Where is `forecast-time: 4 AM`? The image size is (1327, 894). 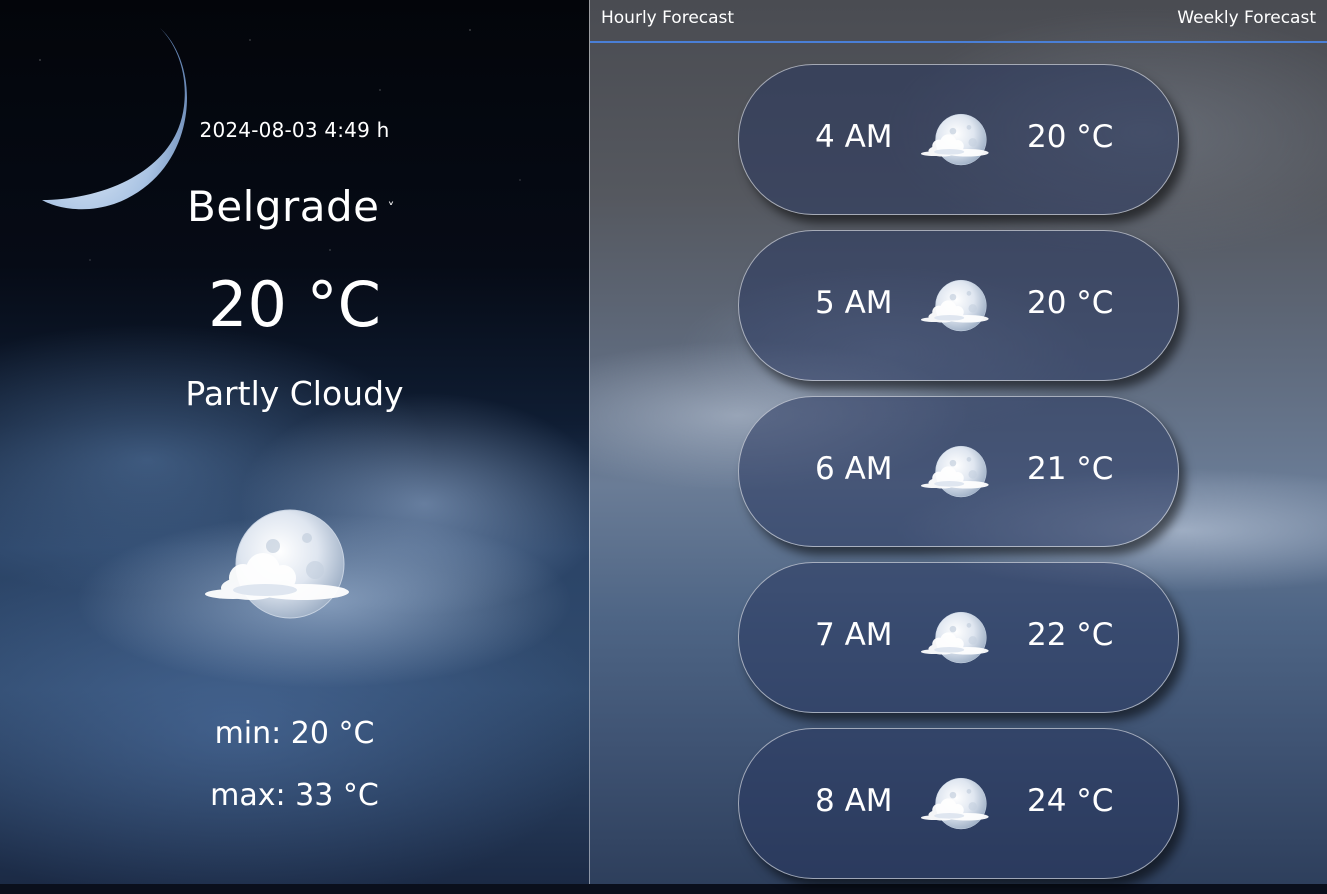 forecast-time: 4 AM is located at coordinates (854, 137).